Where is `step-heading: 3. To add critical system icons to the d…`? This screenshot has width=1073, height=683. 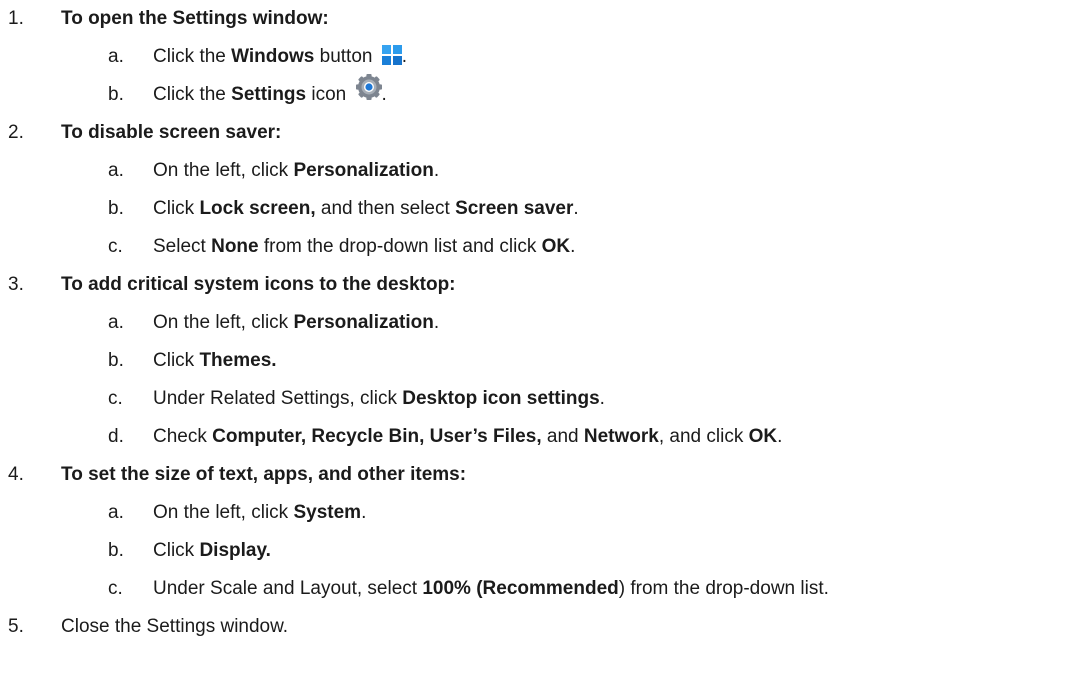
step-heading: 3. To add critical system icons to the d… is located at coordinates (536, 285).